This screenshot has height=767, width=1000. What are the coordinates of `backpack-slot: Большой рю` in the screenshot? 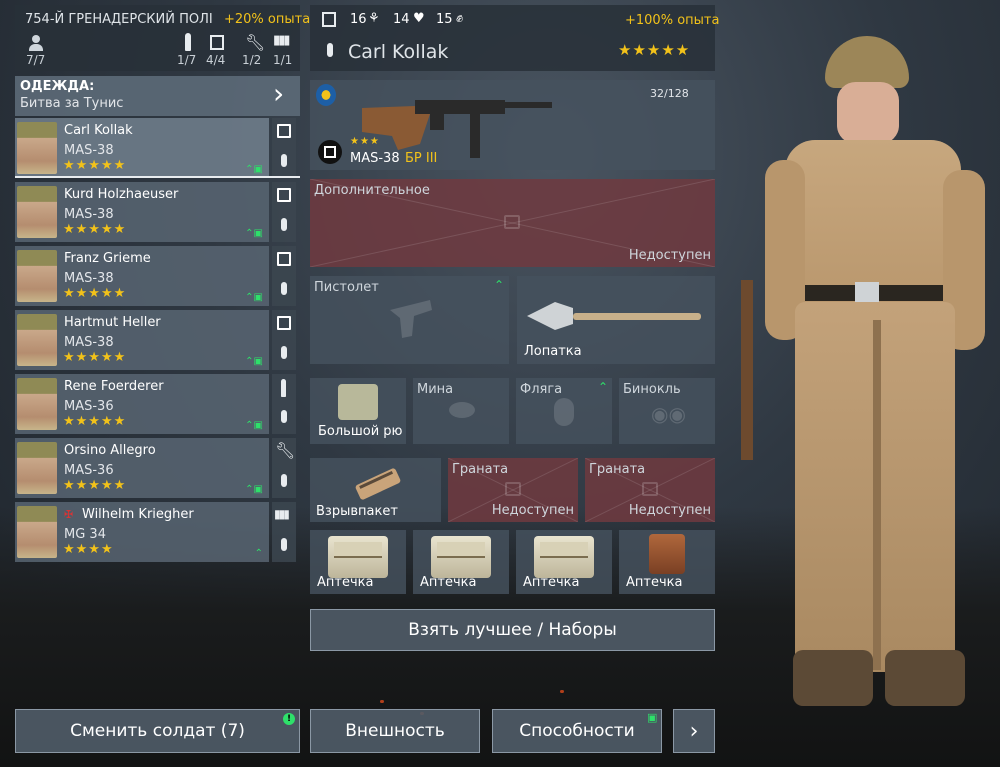 It's located at (358, 411).